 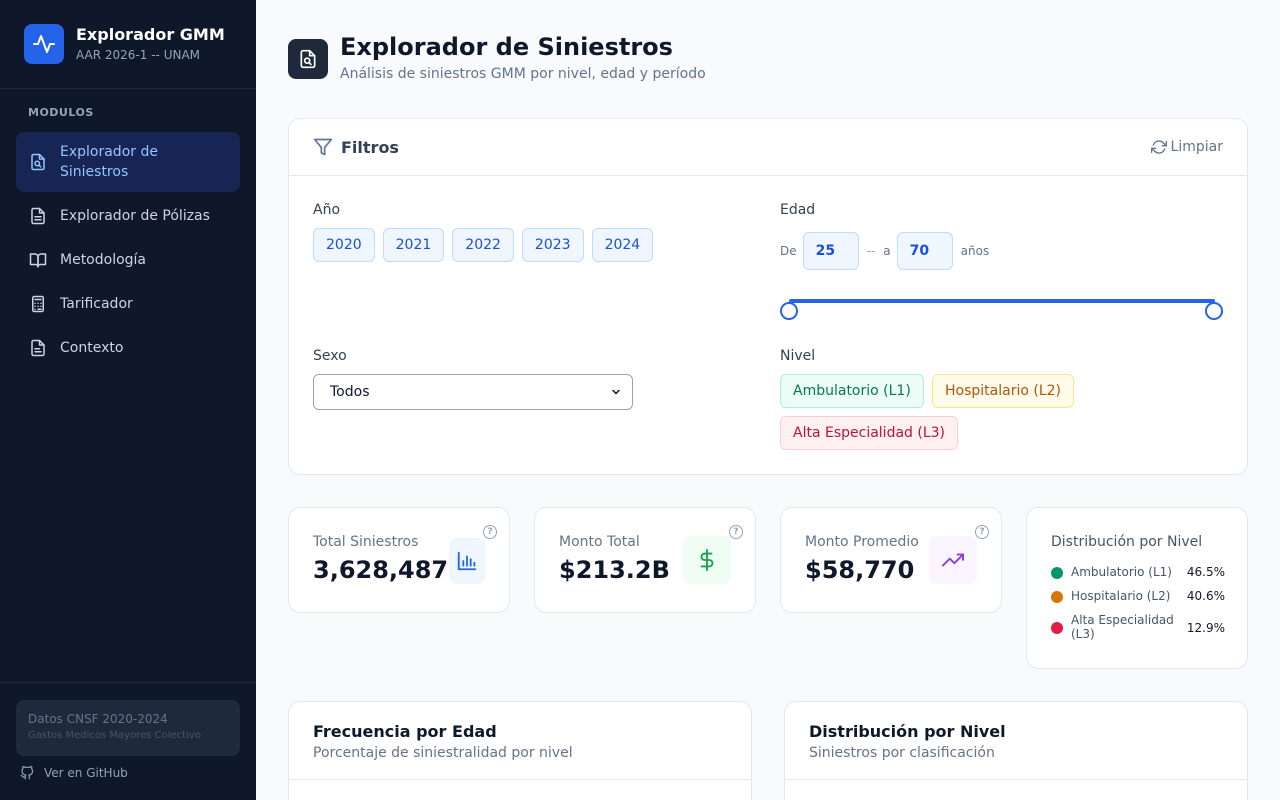 I want to click on data-source-title: Datos CNSF 2020-2024, so click(x=98, y=719).